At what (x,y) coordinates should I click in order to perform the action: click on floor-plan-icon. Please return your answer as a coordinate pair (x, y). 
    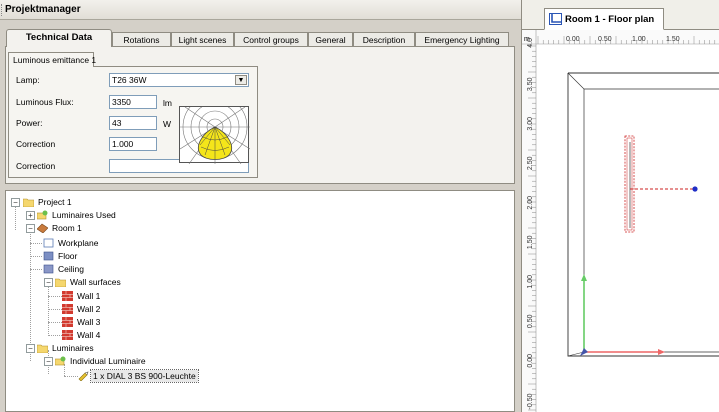
    Looking at the image, I should click on (555, 19).